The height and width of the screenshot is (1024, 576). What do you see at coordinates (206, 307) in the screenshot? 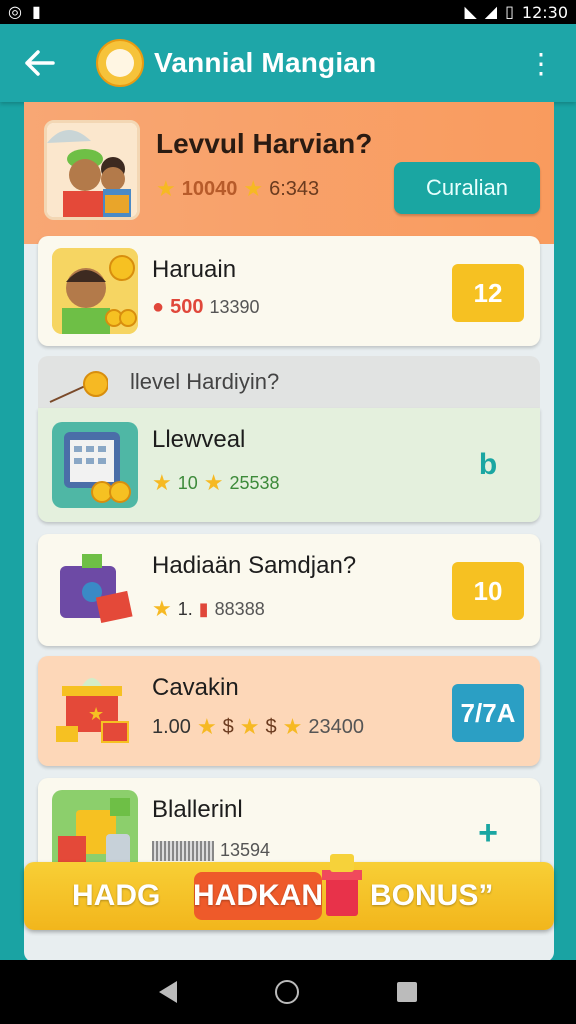
I see `item-stats: ● 500 13390` at bounding box center [206, 307].